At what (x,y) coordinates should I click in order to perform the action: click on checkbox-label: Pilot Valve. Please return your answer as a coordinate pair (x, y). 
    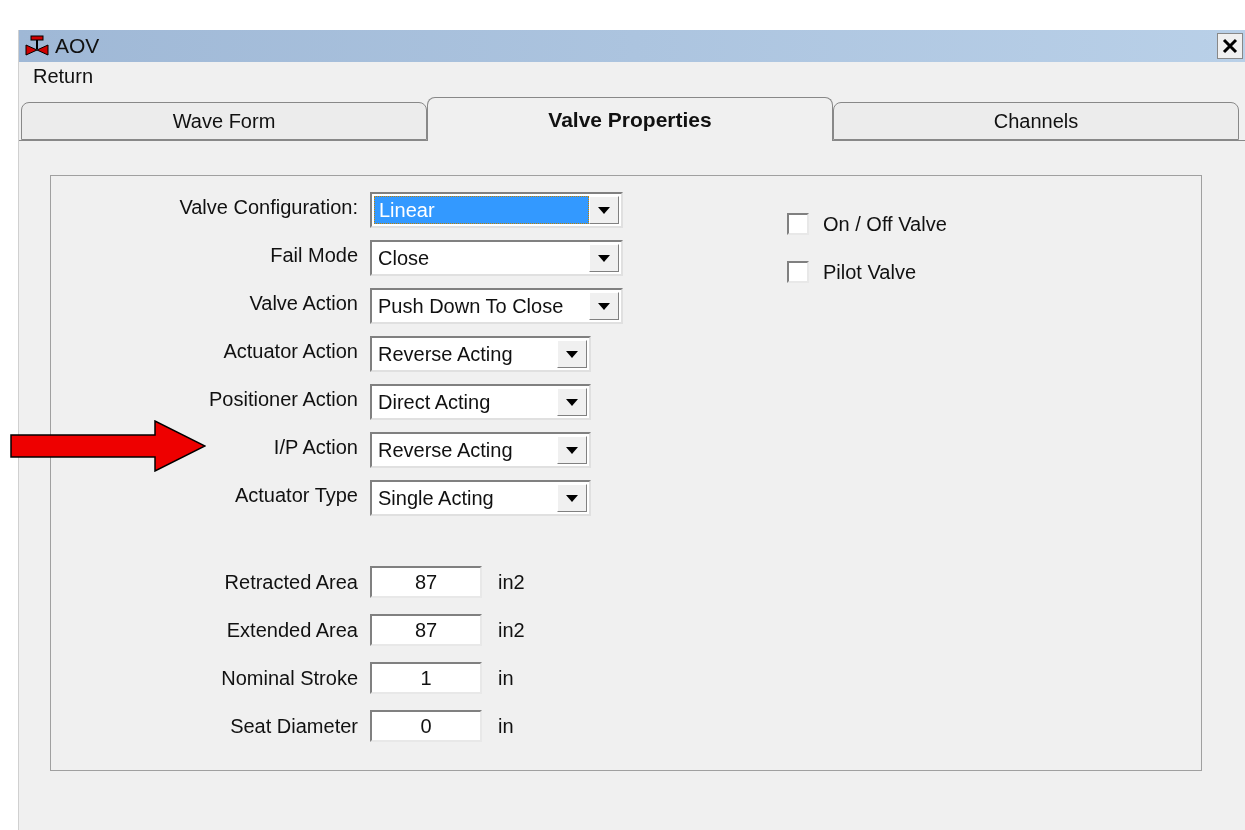
    Looking at the image, I should click on (869, 272).